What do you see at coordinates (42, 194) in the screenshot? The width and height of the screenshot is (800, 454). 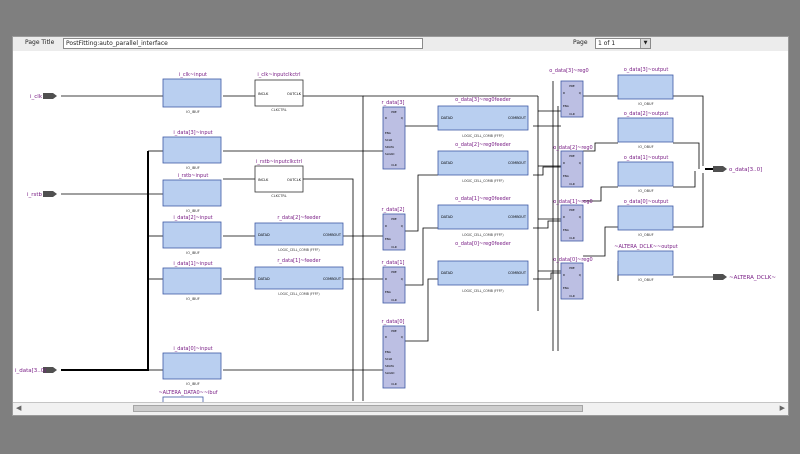 I see `port-i-rstb: i_rstb` at bounding box center [42, 194].